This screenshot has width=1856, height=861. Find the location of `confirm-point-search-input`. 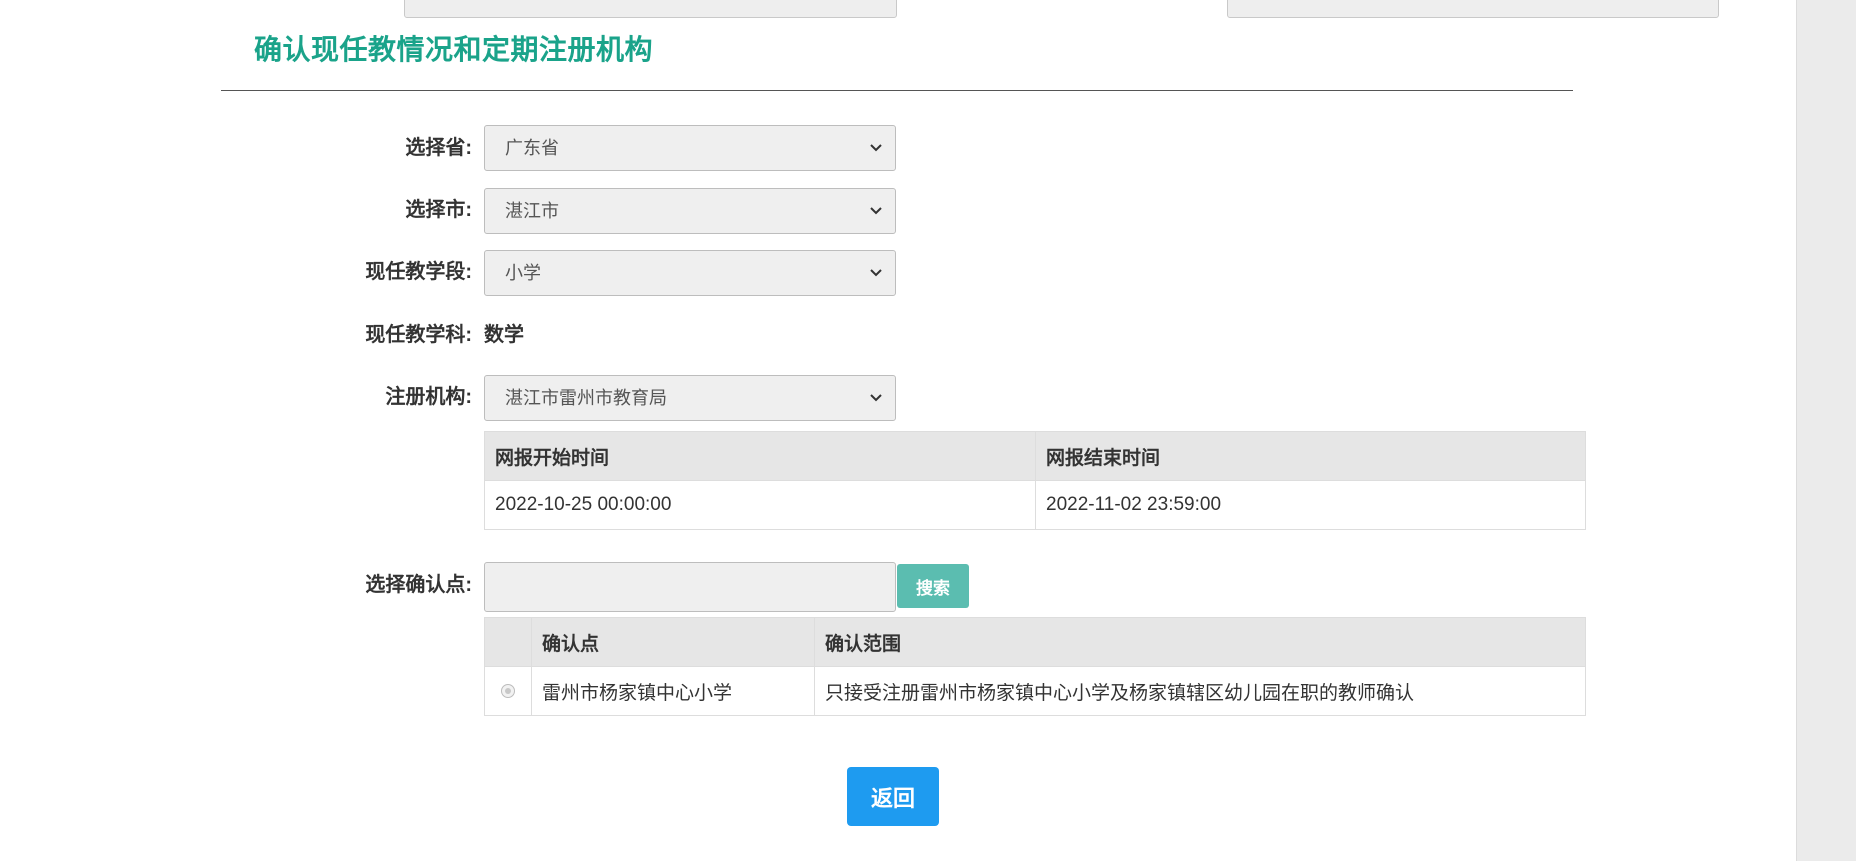

confirm-point-search-input is located at coordinates (690, 587).